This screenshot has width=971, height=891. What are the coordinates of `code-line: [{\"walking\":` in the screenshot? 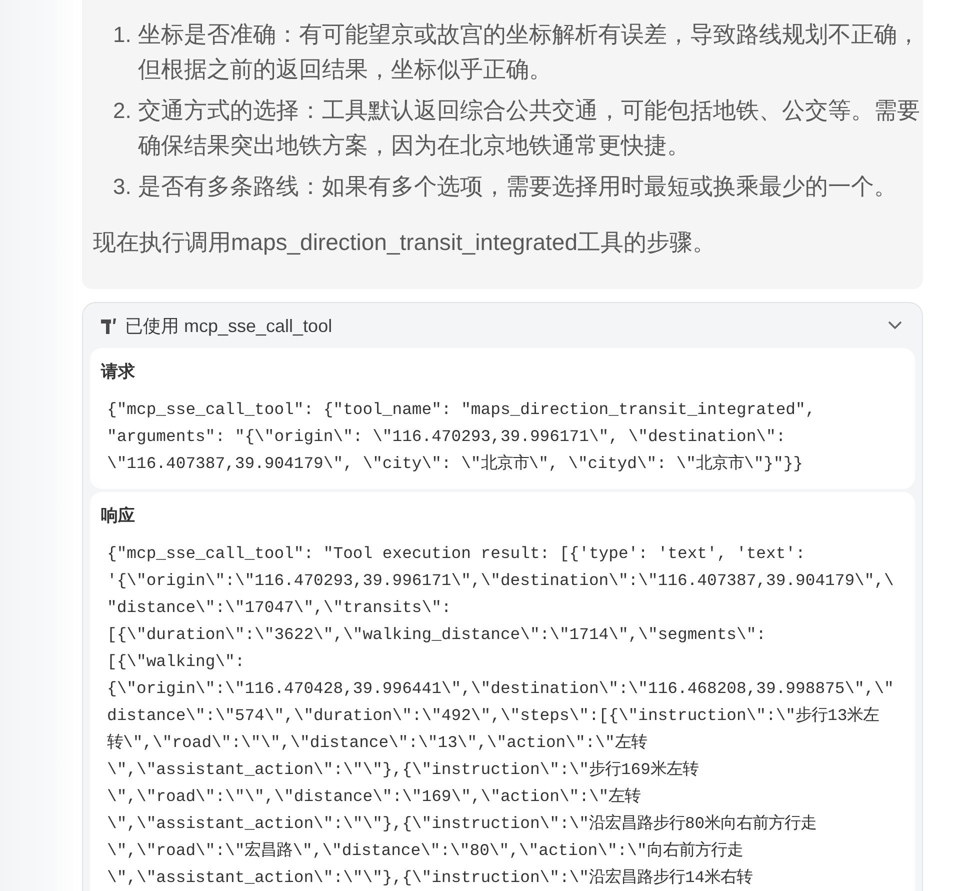 It's located at (176, 662).